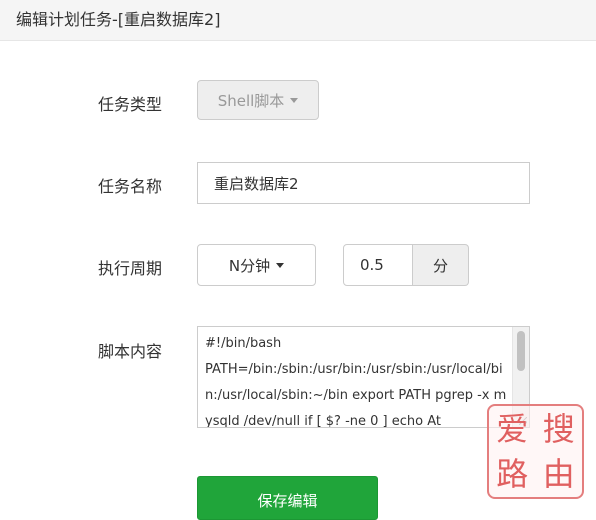 This screenshot has width=596, height=520. Describe the element at coordinates (130, 186) in the screenshot. I see `task-name-label: 任务名称` at that location.